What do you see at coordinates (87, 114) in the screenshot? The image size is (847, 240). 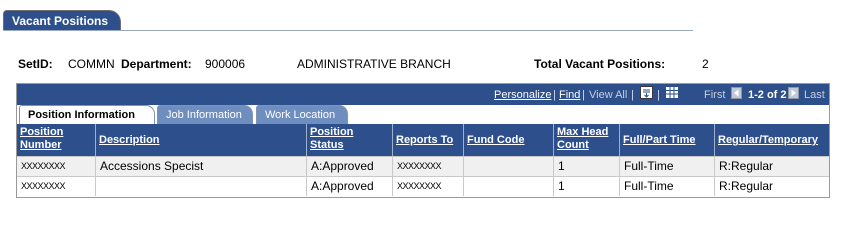 I see `tab-position-information: Position Information` at bounding box center [87, 114].